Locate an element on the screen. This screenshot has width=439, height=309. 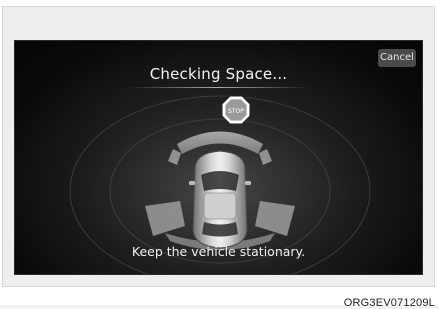
figure-caption: ORG3EV071209L is located at coordinates (389, 303).